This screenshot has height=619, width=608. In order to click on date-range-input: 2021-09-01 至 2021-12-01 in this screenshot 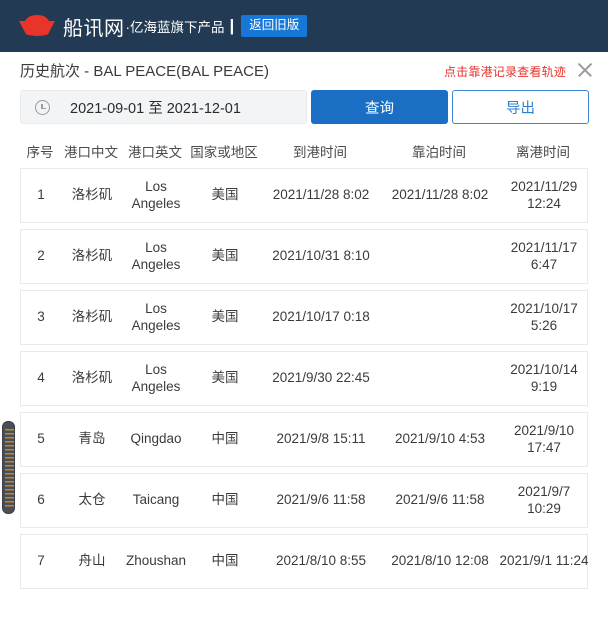, I will do `click(163, 107)`.